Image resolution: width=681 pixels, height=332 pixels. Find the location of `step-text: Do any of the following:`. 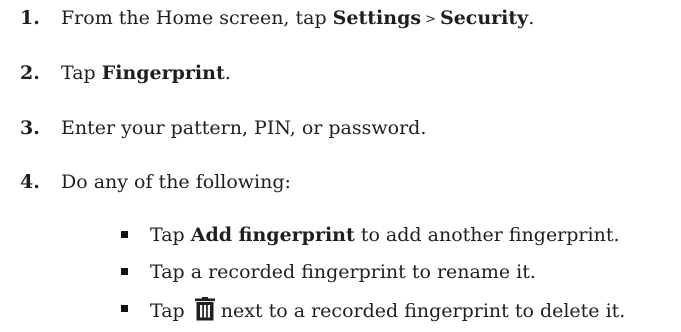

step-text: Do any of the following: is located at coordinates (176, 182).